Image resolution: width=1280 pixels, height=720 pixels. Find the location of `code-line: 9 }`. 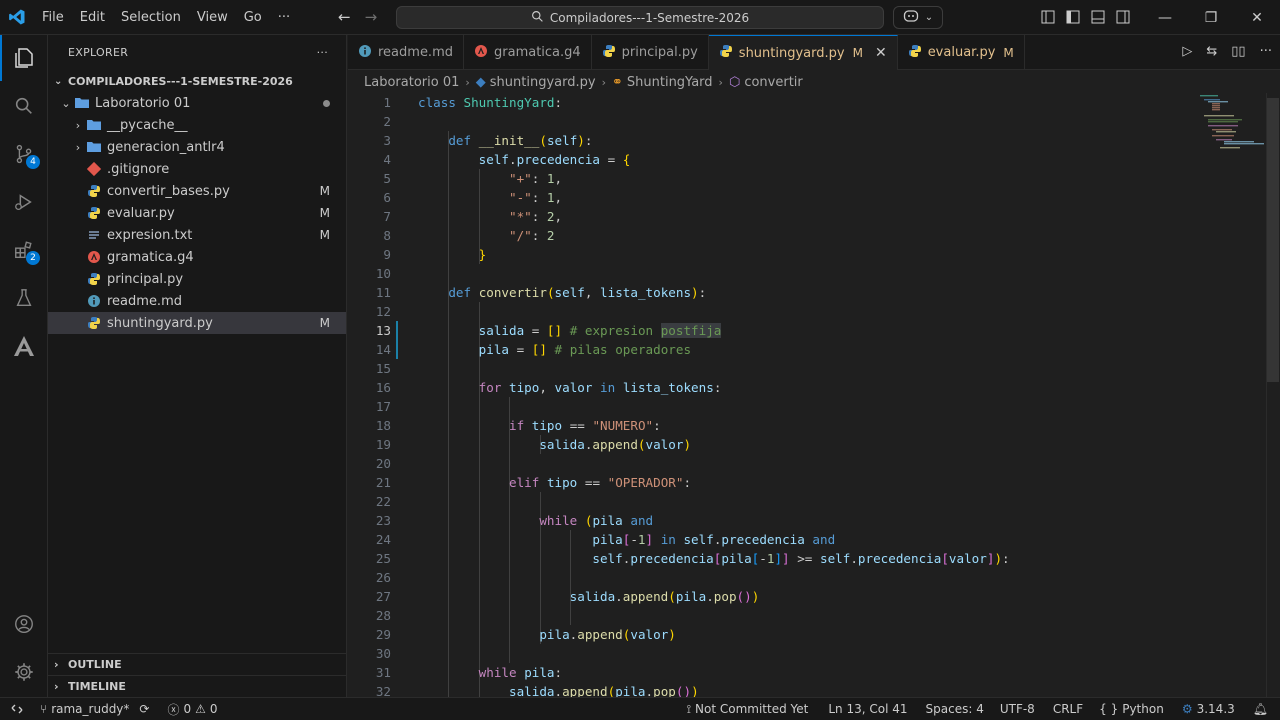

code-line: 9 } is located at coordinates (814, 254).